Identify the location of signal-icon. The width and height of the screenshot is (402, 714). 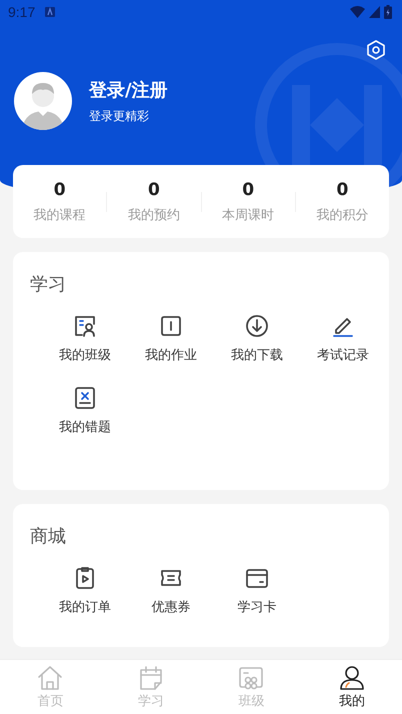
(374, 12).